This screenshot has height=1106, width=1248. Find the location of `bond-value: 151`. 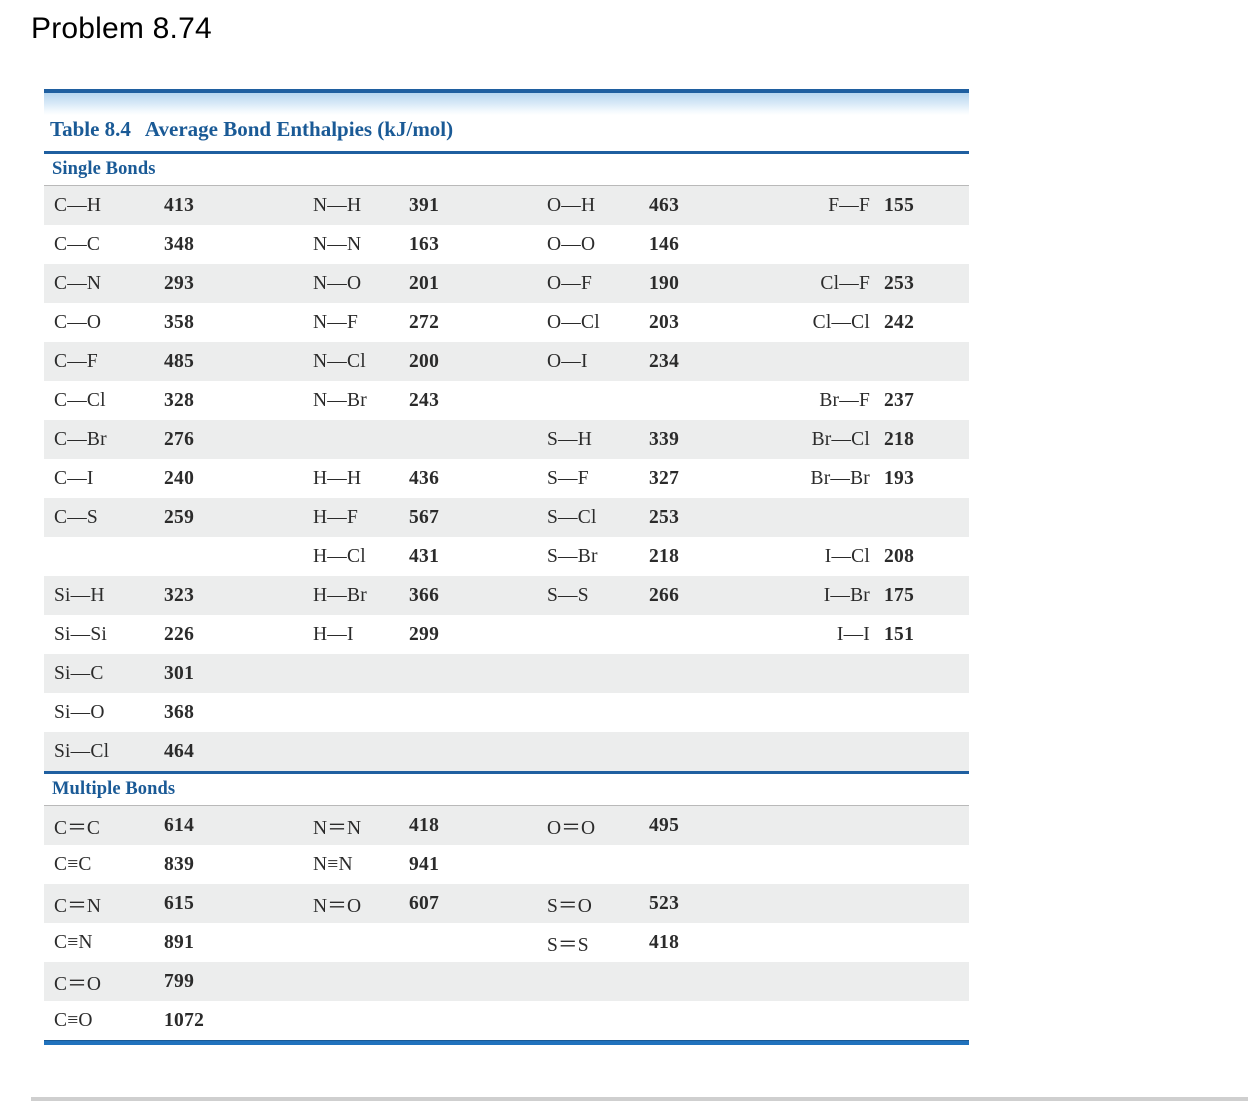

bond-value: 151 is located at coordinates (899, 634).